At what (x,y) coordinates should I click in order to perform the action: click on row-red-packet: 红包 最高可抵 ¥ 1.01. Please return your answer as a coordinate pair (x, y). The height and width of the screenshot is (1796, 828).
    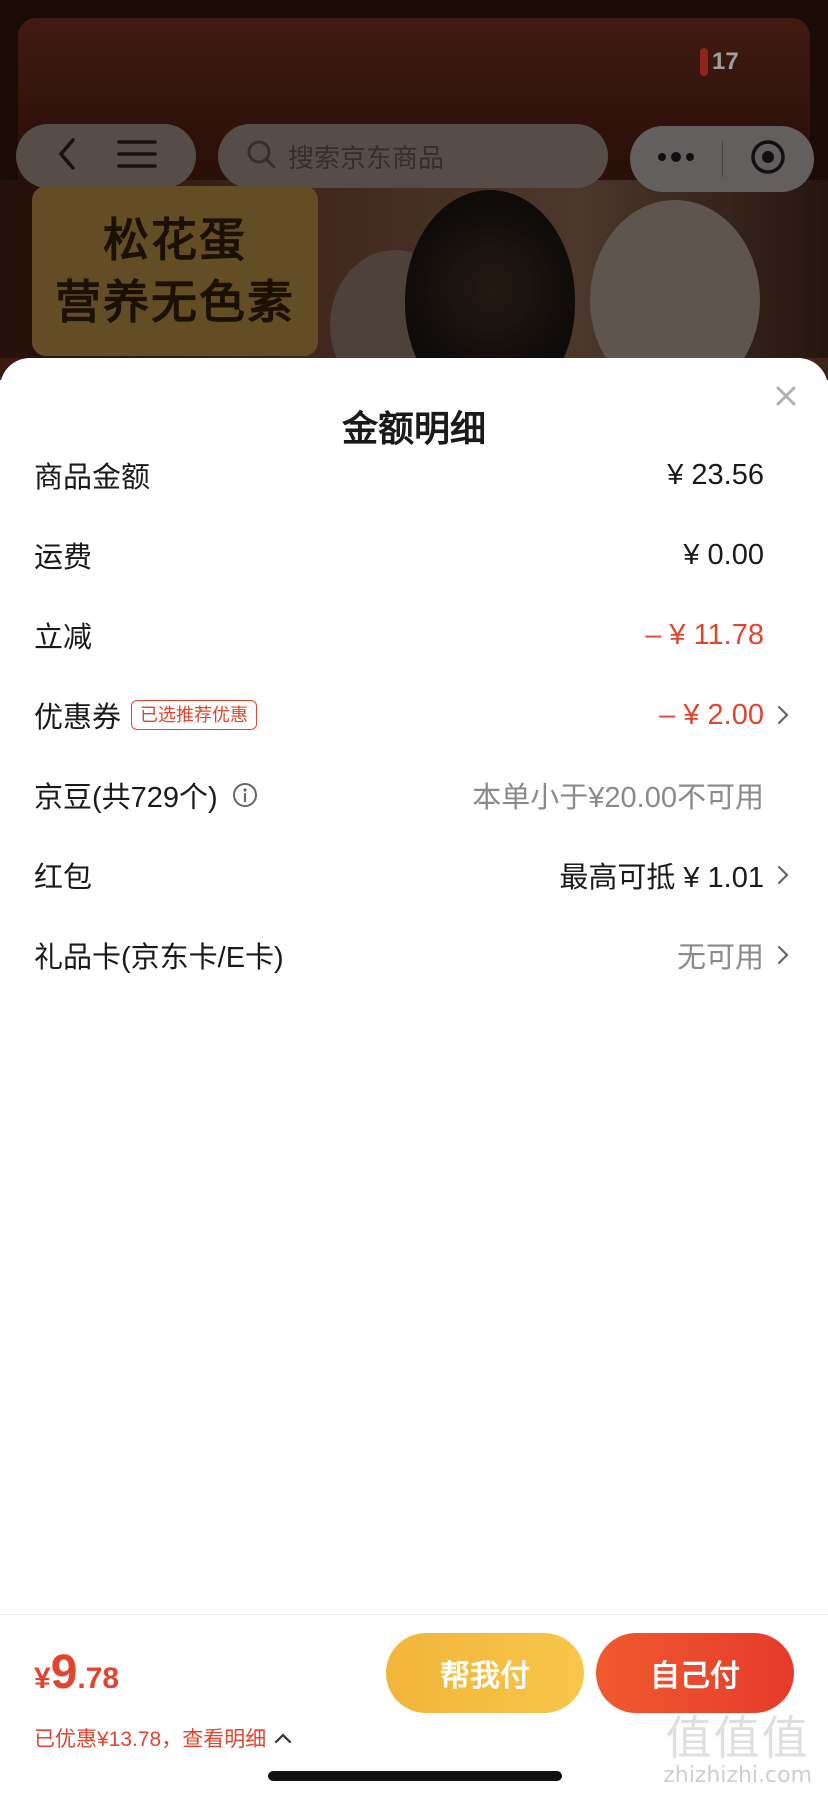
    Looking at the image, I should click on (414, 875).